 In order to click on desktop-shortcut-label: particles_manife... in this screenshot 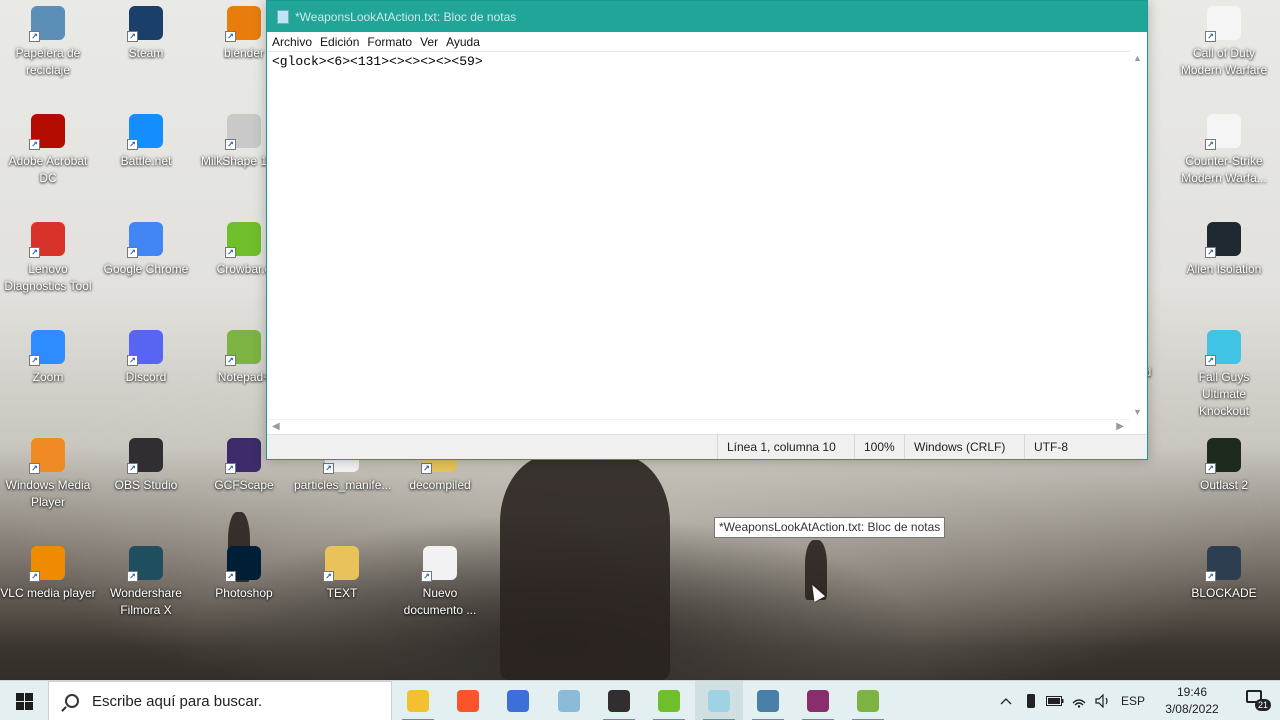, I will do `click(343, 485)`.